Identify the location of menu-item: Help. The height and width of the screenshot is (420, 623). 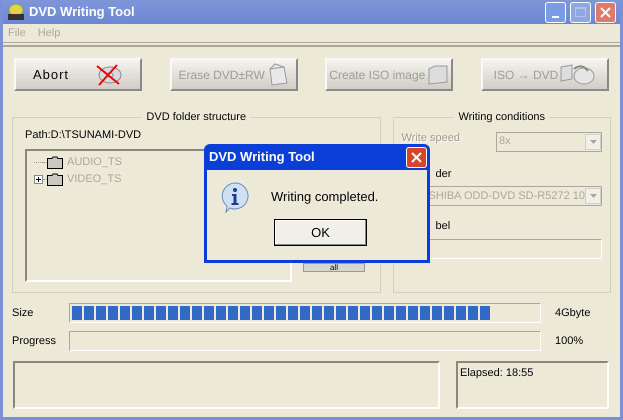
(49, 33).